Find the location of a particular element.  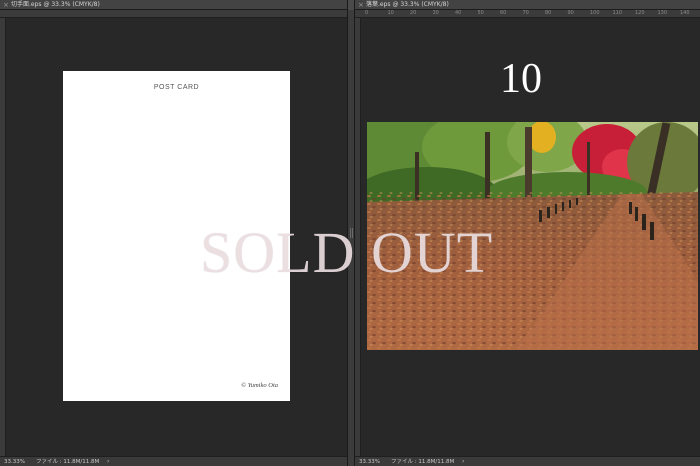

horizontal-ruler is located at coordinates (173, 14).